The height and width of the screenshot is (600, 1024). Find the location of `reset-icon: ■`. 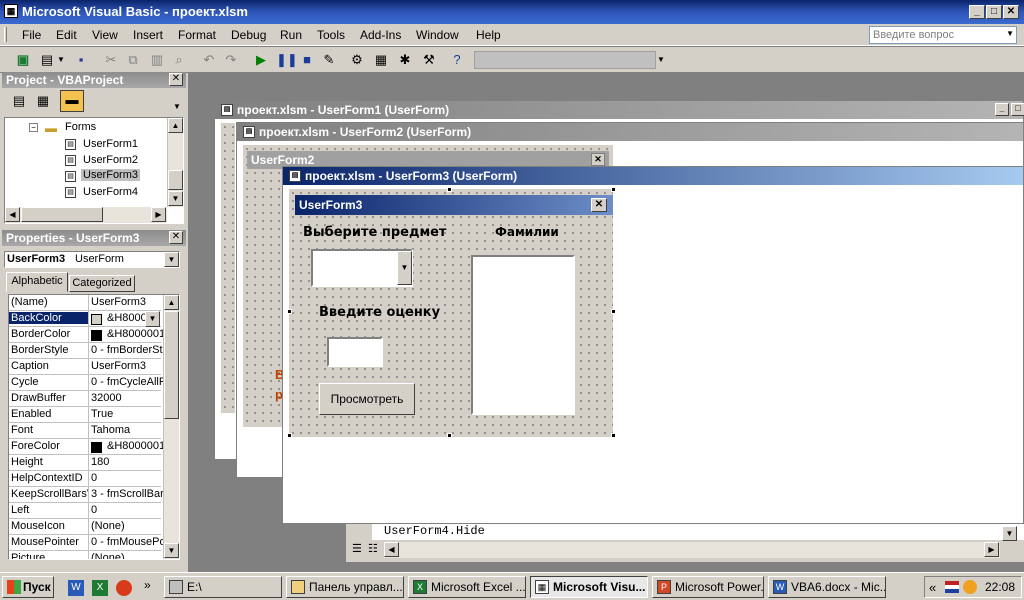

reset-icon: ■ is located at coordinates (307, 60).